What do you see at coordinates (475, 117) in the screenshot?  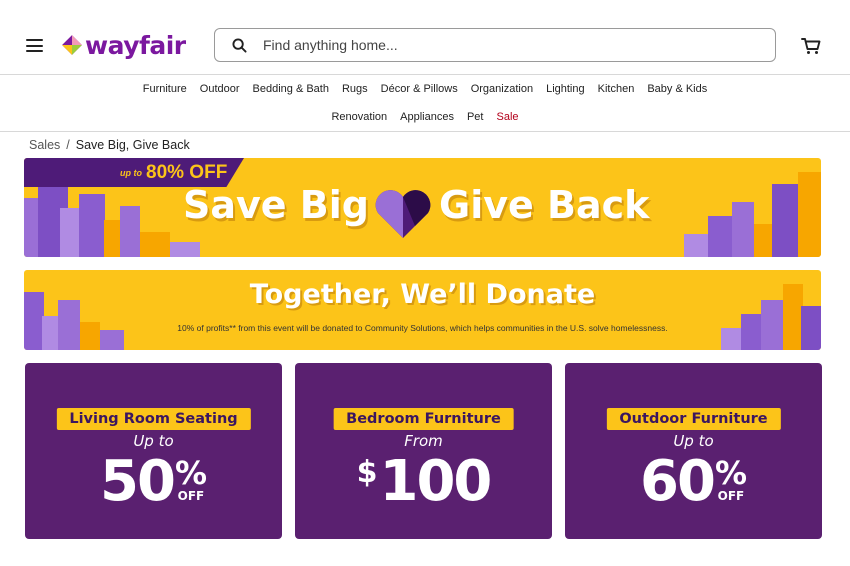 I see `nav-item-pet: Pet` at bounding box center [475, 117].